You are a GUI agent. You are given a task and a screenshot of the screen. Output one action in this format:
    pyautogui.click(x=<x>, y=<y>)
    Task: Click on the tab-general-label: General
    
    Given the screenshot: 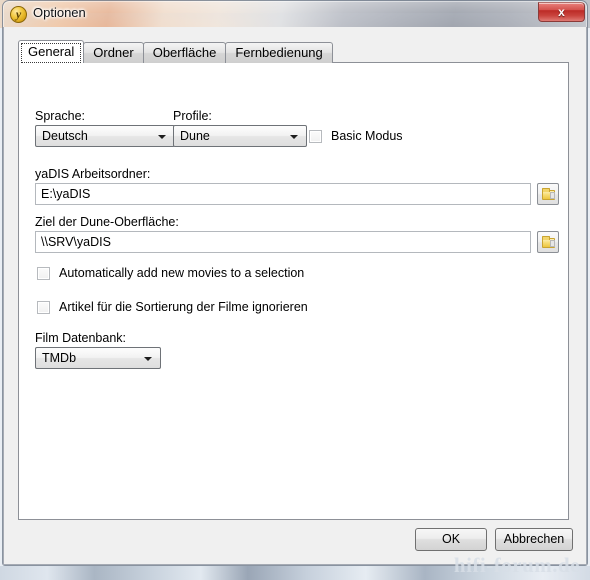 What is the action you would take?
    pyautogui.click(x=51, y=51)
    